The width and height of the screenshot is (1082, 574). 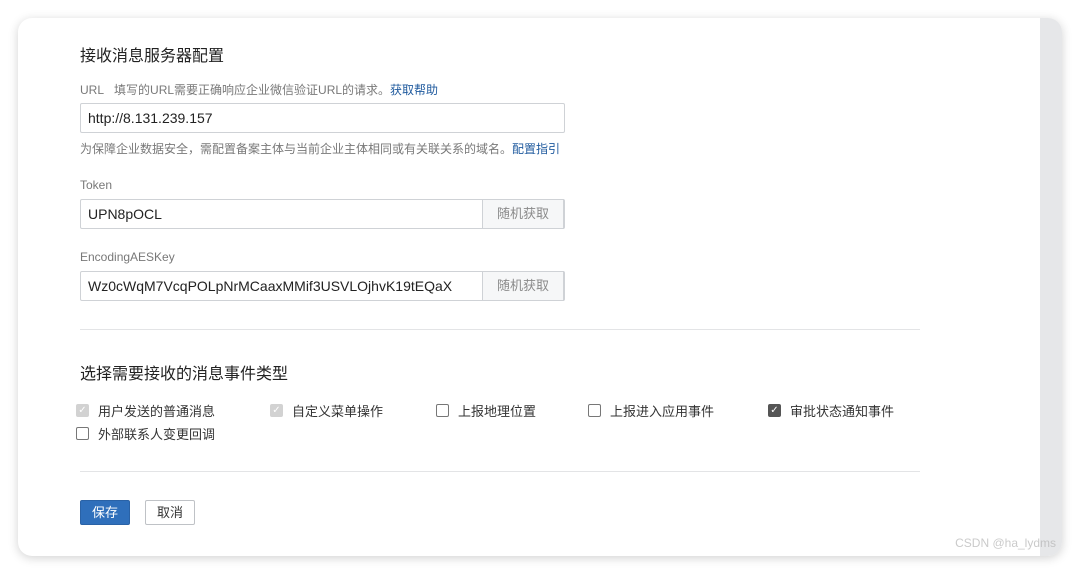 I want to click on checkbox-label: 上报地理位置, so click(x=497, y=411).